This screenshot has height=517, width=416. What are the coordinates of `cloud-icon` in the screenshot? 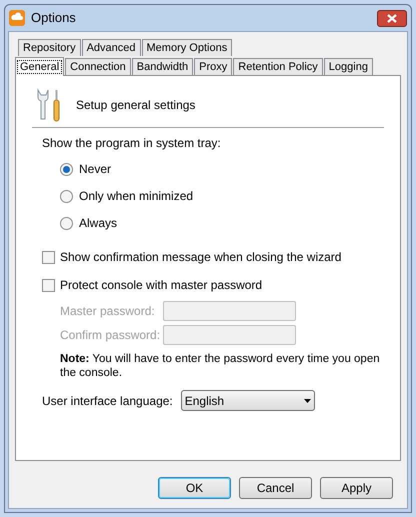 It's located at (17, 18).